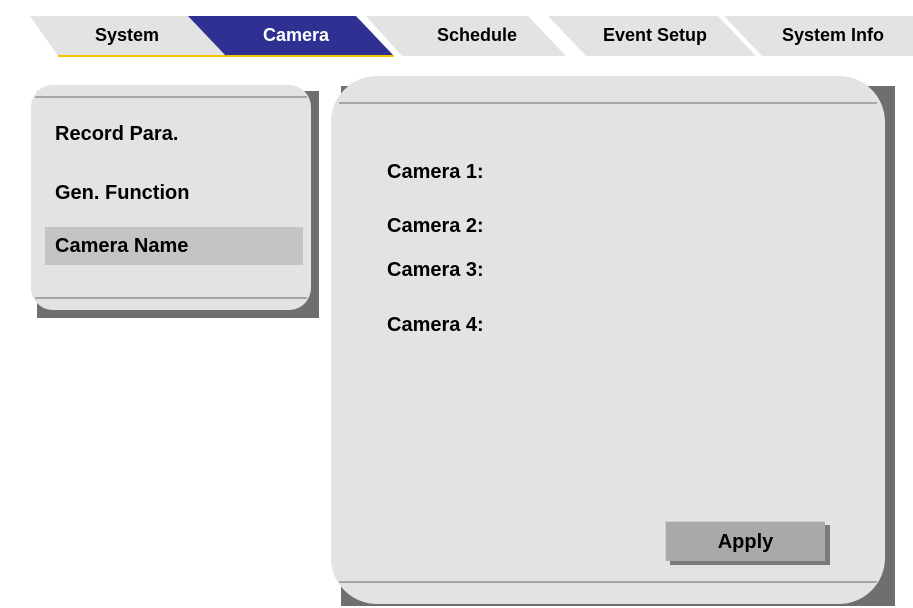  What do you see at coordinates (608, 582) in the screenshot?
I see `panel-divider-bottom` at bounding box center [608, 582].